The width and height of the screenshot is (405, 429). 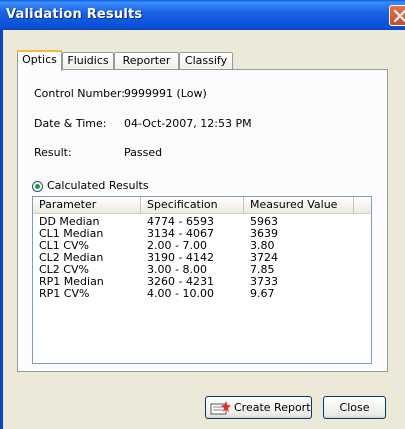 What do you see at coordinates (262, 293) in the screenshot?
I see `measured-value-cell: 9.67` at bounding box center [262, 293].